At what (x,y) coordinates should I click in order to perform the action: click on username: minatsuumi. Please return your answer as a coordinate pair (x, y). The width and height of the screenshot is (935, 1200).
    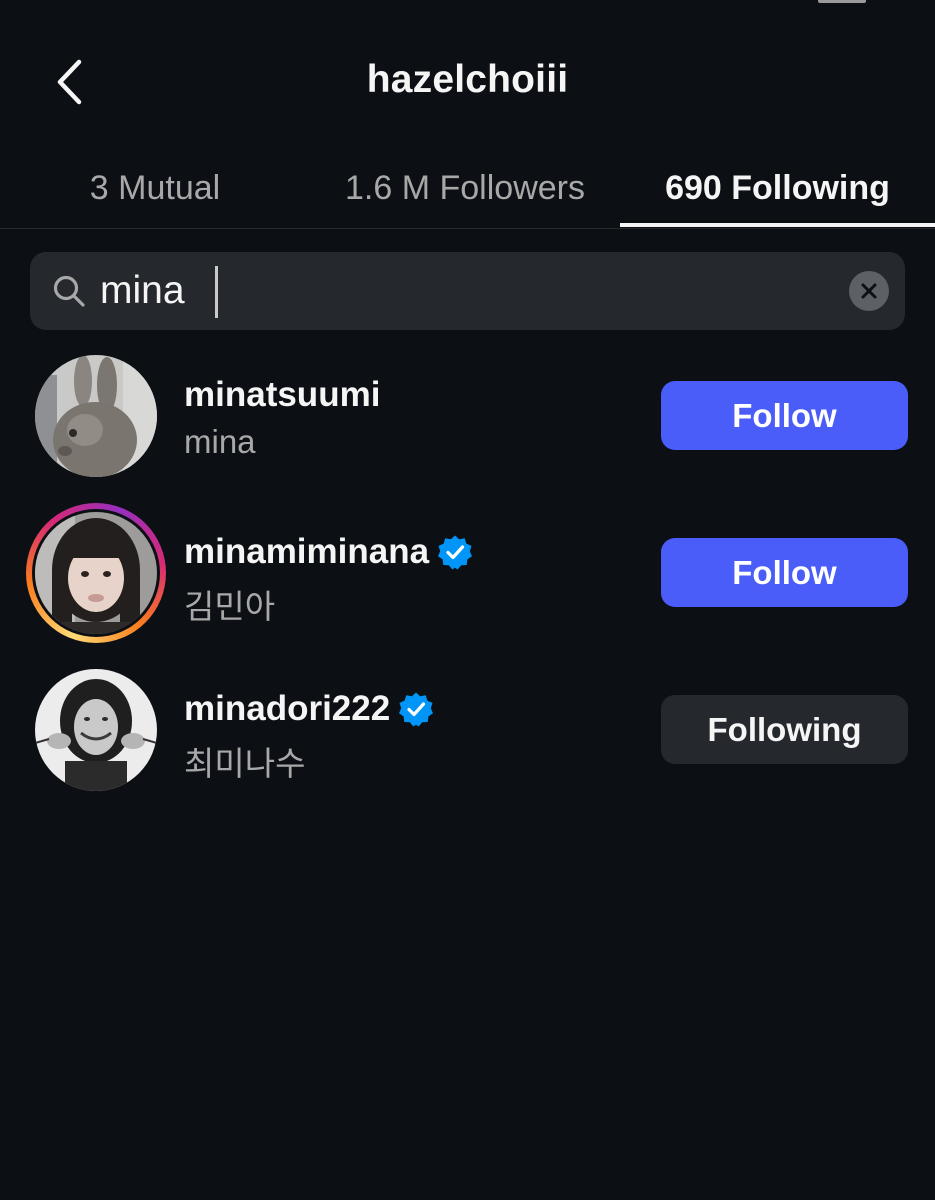
    Looking at the image, I should click on (282, 395).